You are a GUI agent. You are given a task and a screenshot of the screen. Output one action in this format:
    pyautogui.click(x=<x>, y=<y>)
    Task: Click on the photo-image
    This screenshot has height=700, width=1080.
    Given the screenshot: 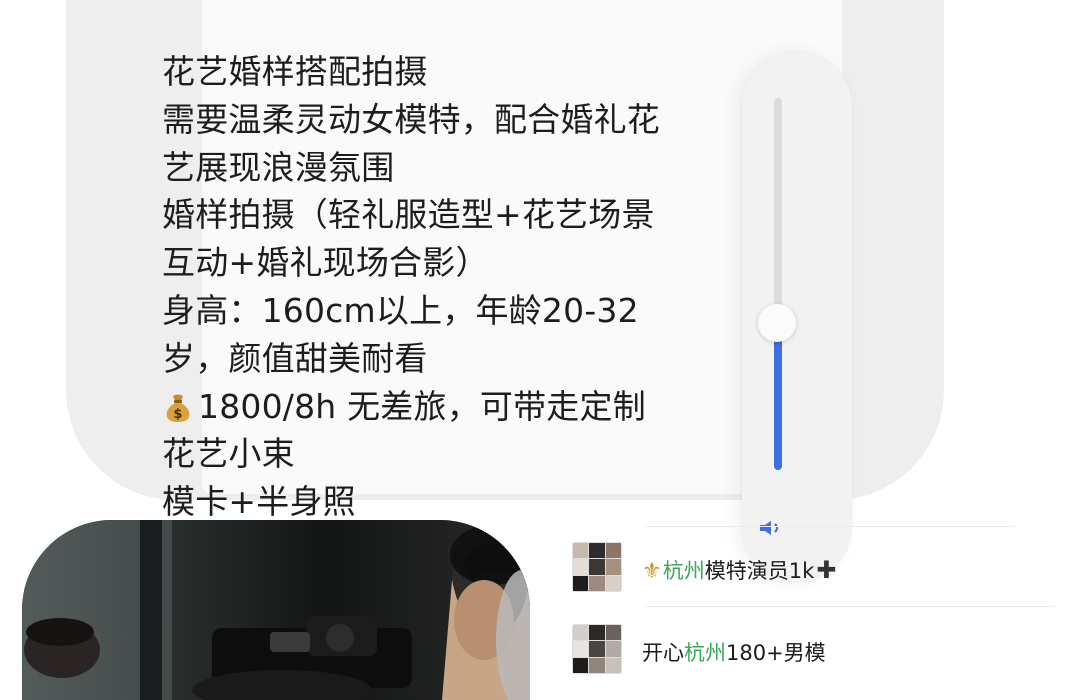 What is the action you would take?
    pyautogui.click(x=276, y=610)
    